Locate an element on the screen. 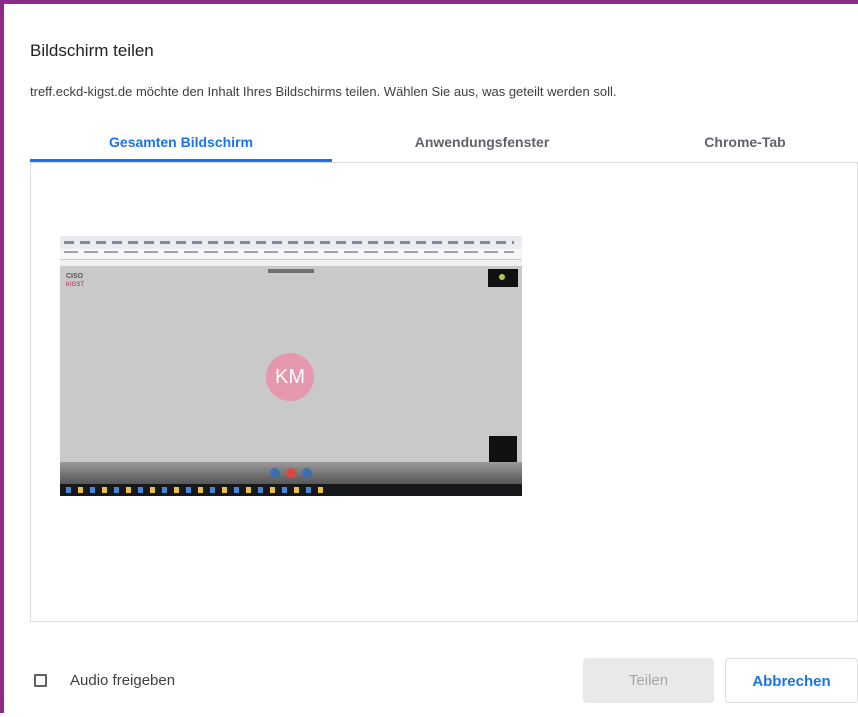 This screenshot has height=717, width=858. tab-chrome-tab-label: Chrome-Tab is located at coordinates (745, 142).